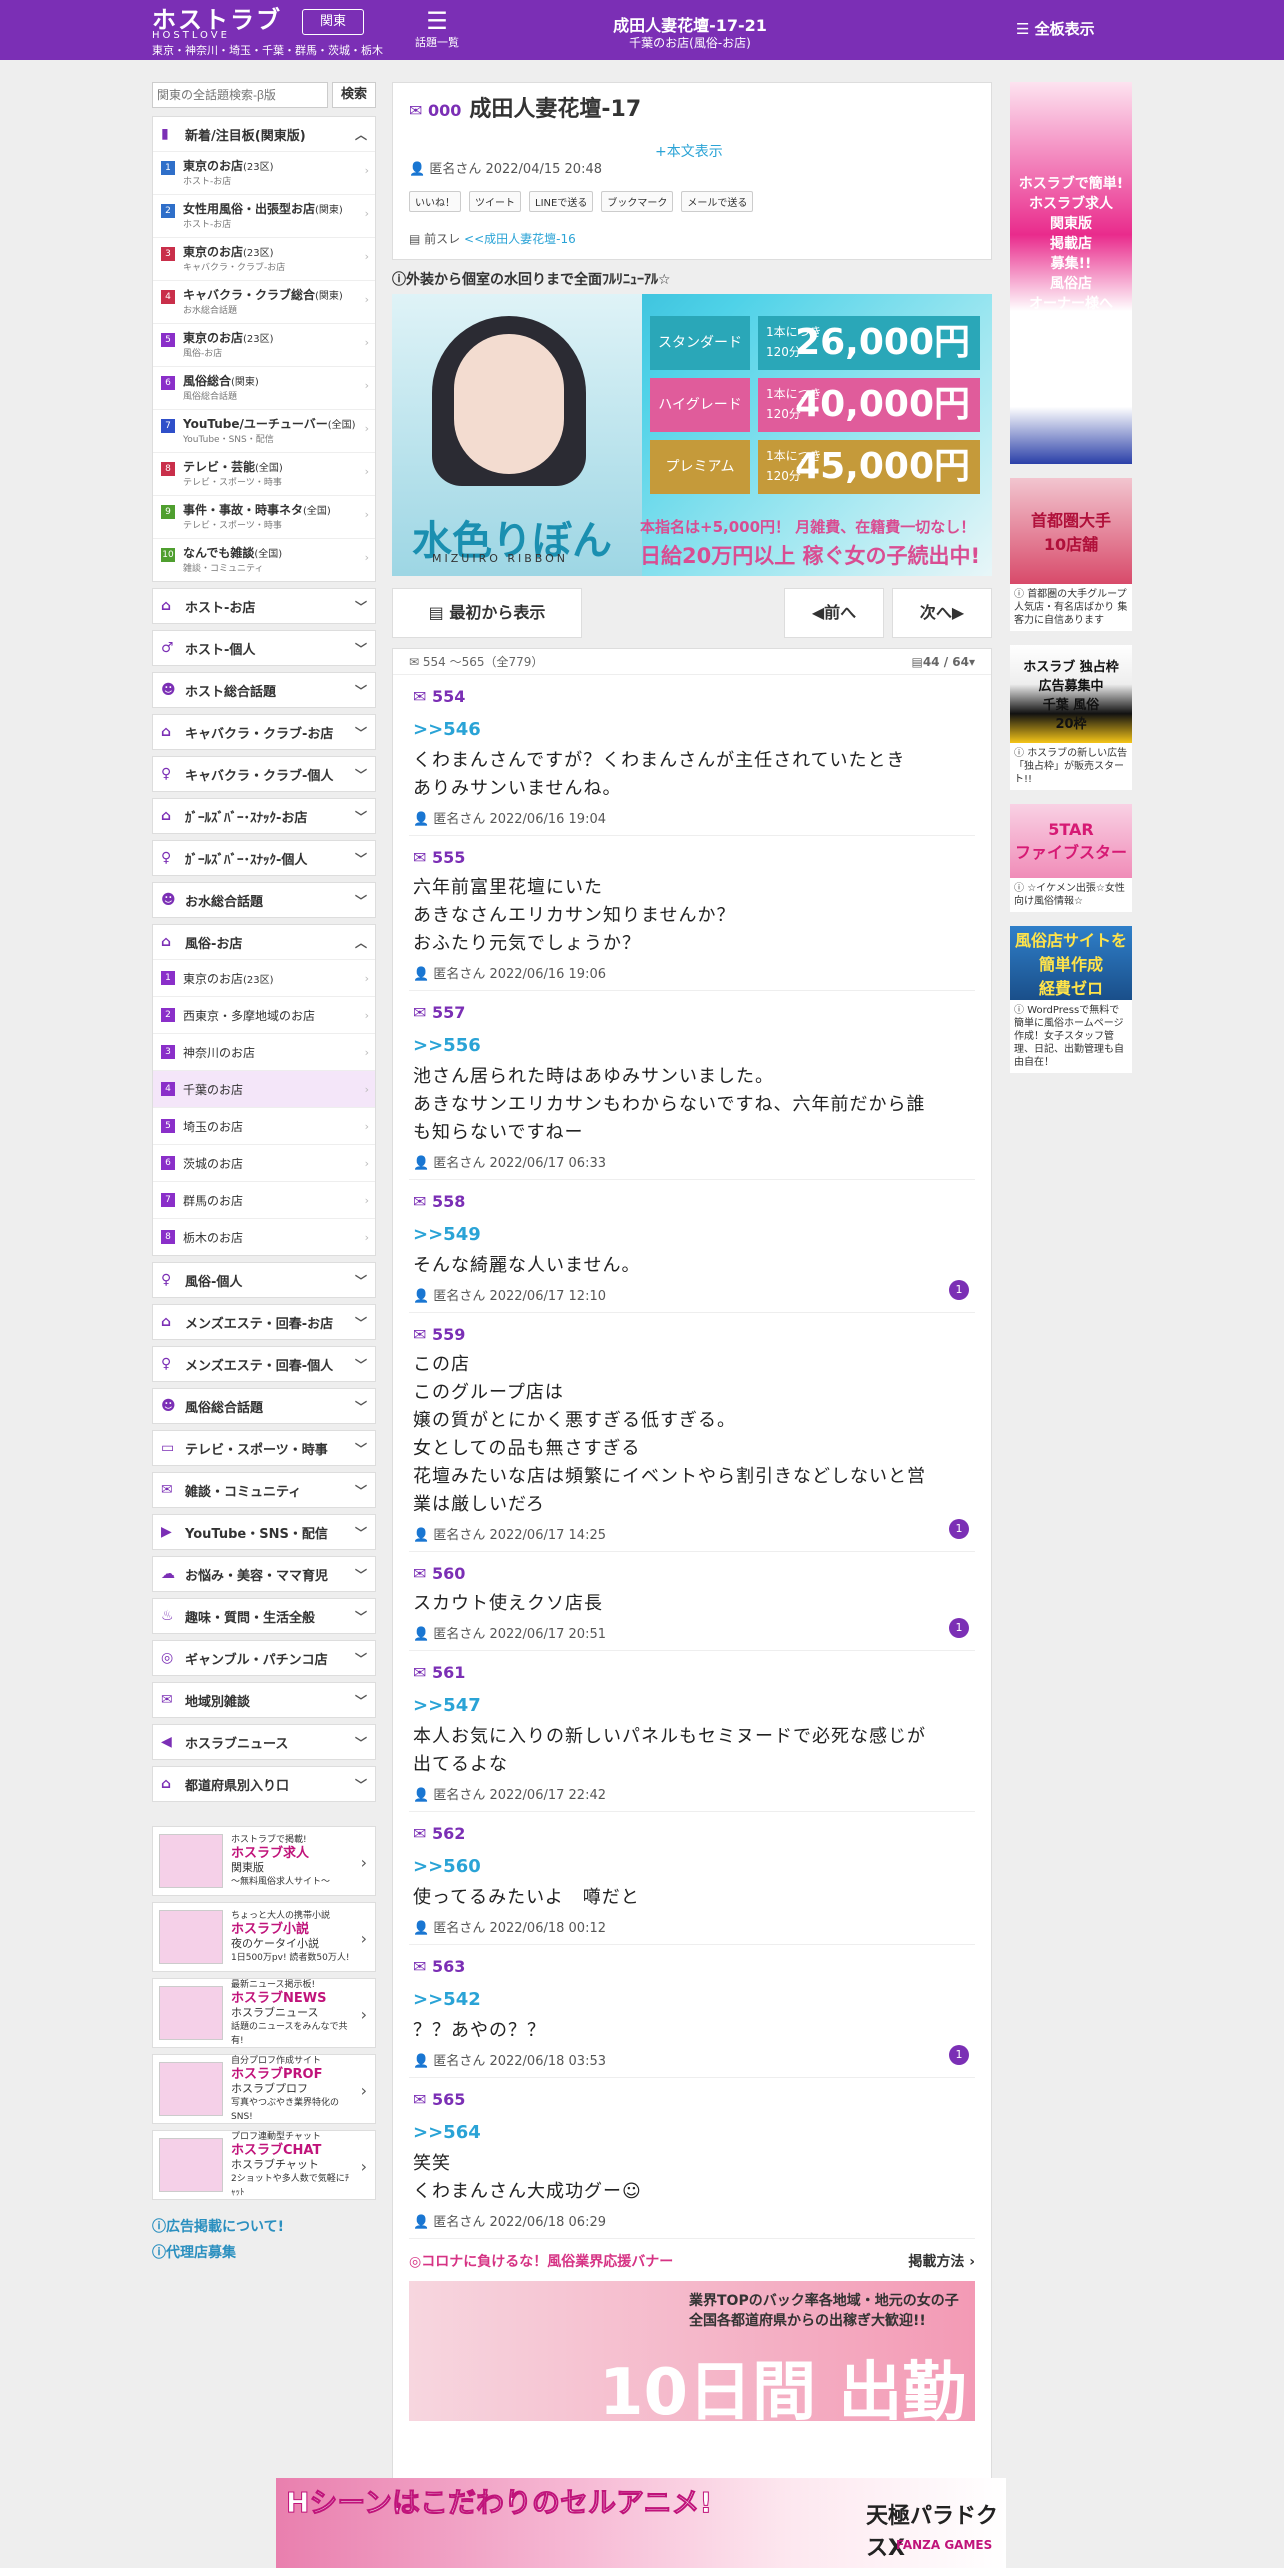 The height and width of the screenshot is (2568, 1284). Describe the element at coordinates (487, 613) in the screenshot. I see `show-from-start-button: ▤ 最初から表示` at that location.